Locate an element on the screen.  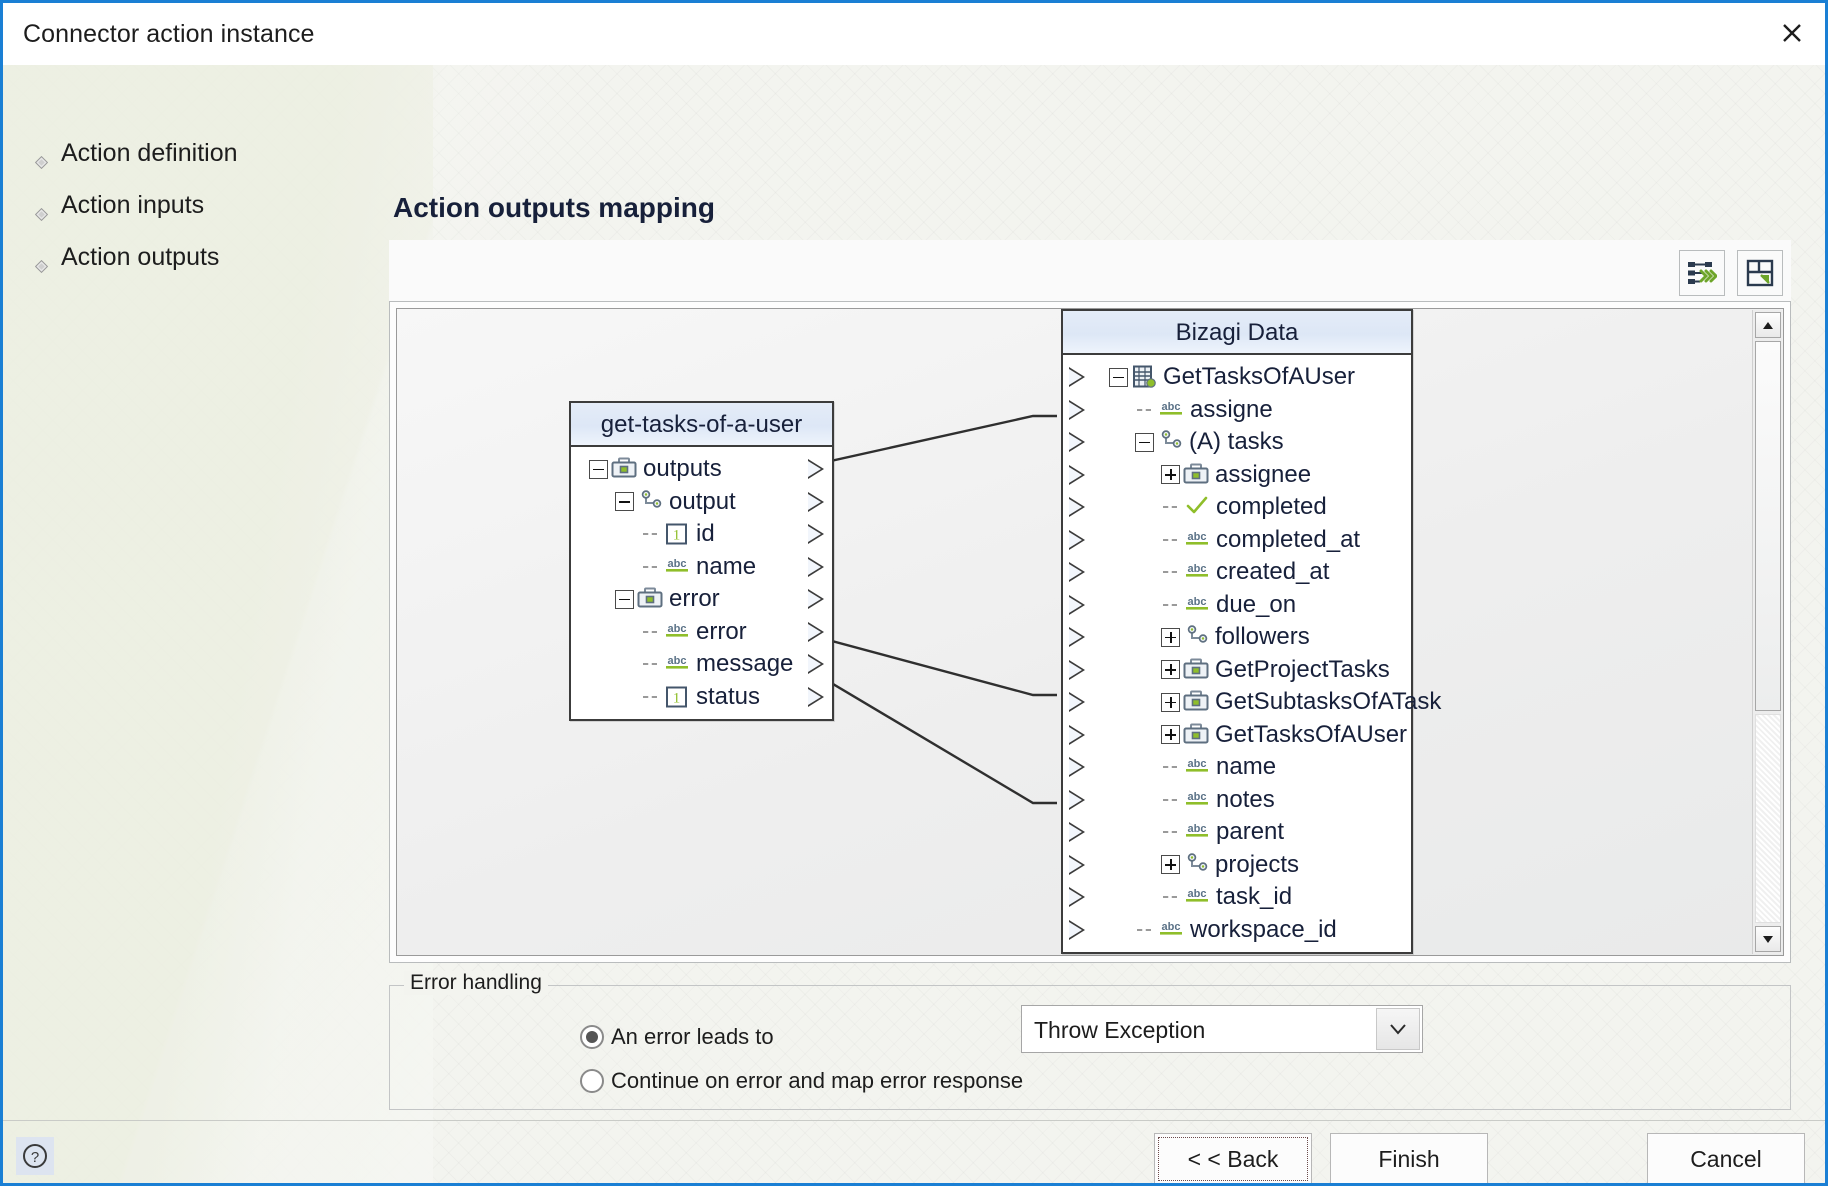
tree-row: GetSubtasksOfATask is located at coordinates (1252, 702).